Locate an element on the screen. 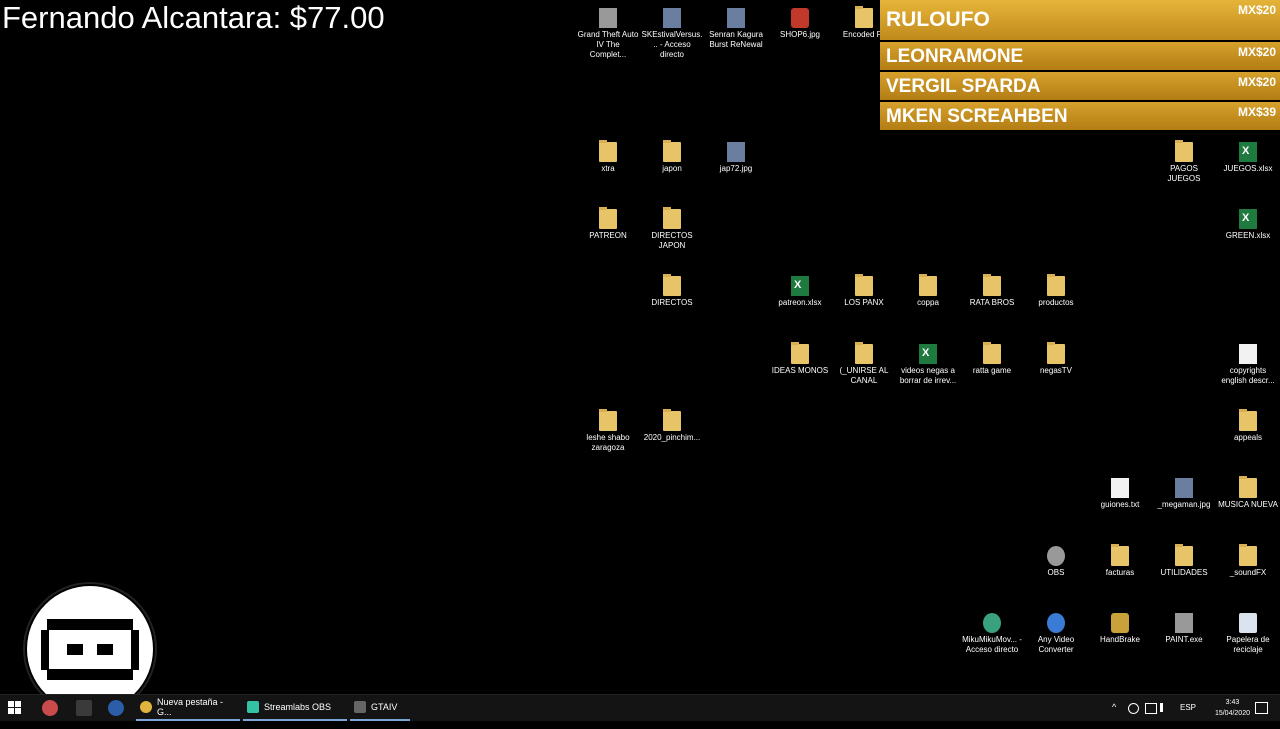  donor-name: VERGIL SPARDA is located at coordinates (963, 86).